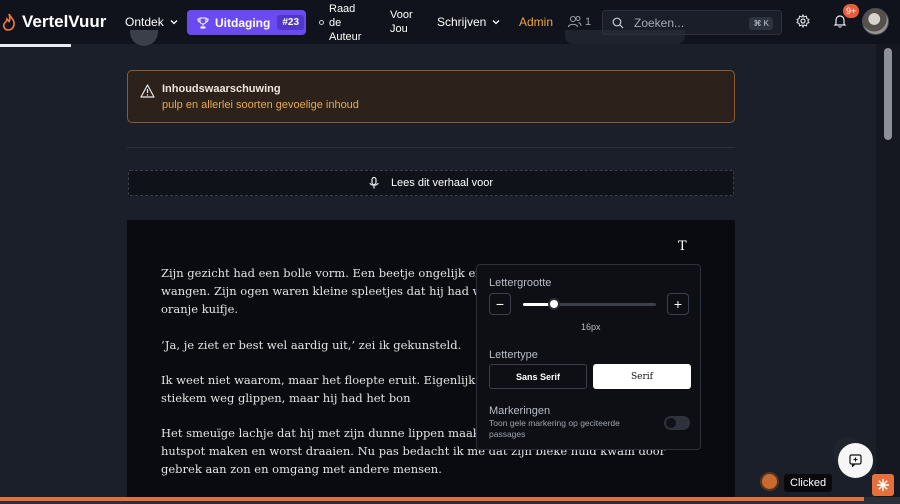 The width and height of the screenshot is (900, 504). What do you see at coordinates (769, 481) in the screenshot?
I see `click-indicator-dot` at bounding box center [769, 481].